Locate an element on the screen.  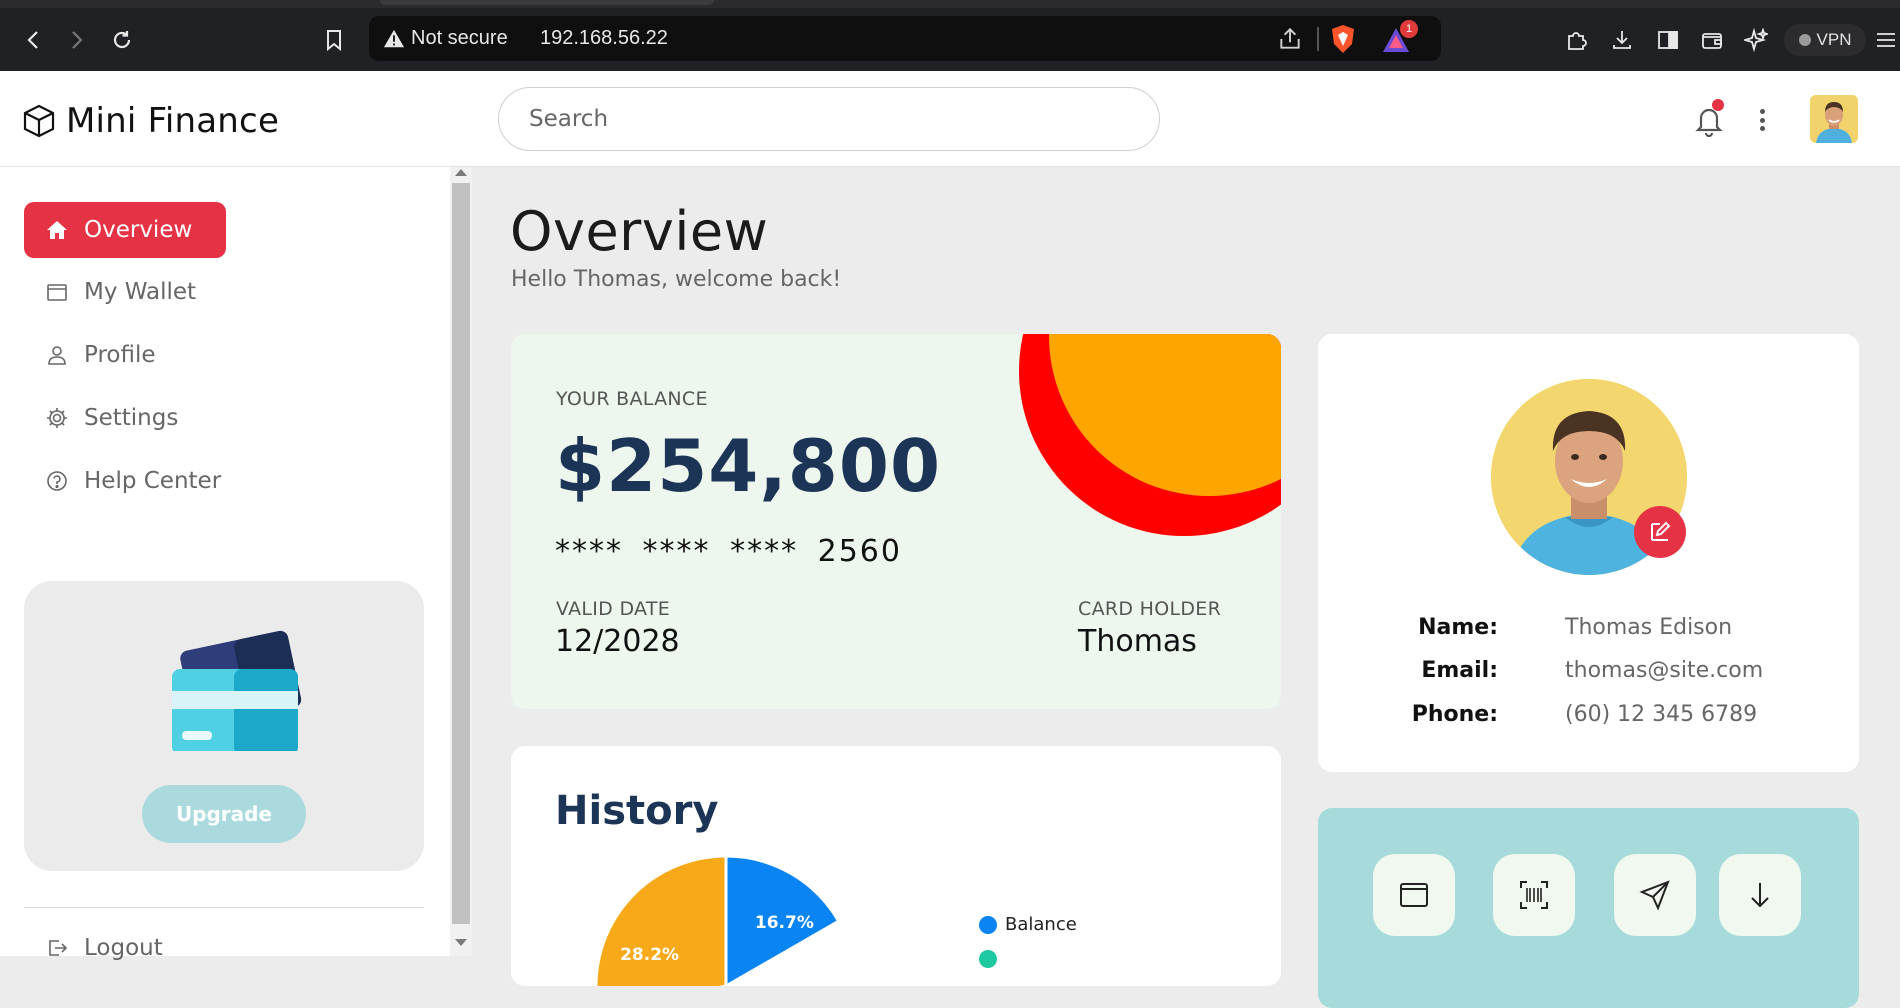
active-tab-edge is located at coordinates (547, 2).